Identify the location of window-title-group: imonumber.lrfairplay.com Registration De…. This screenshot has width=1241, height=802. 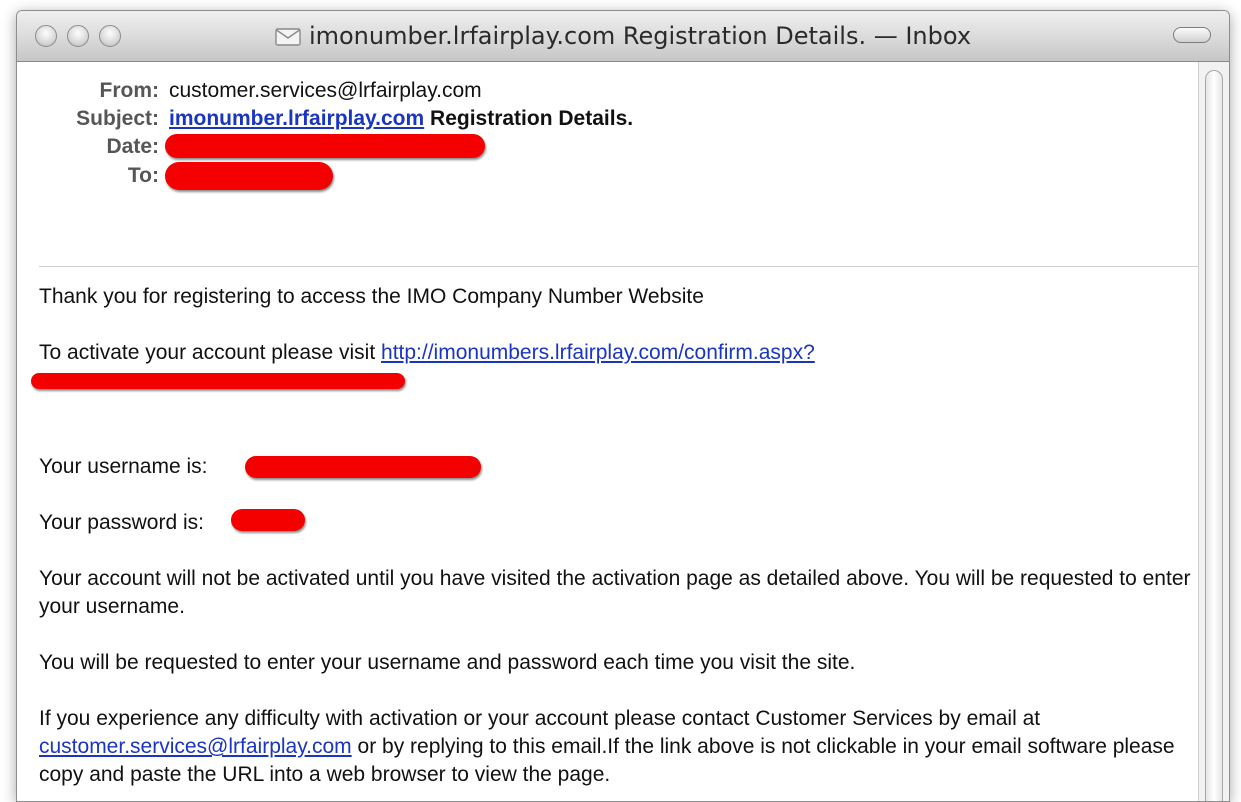
(623, 37).